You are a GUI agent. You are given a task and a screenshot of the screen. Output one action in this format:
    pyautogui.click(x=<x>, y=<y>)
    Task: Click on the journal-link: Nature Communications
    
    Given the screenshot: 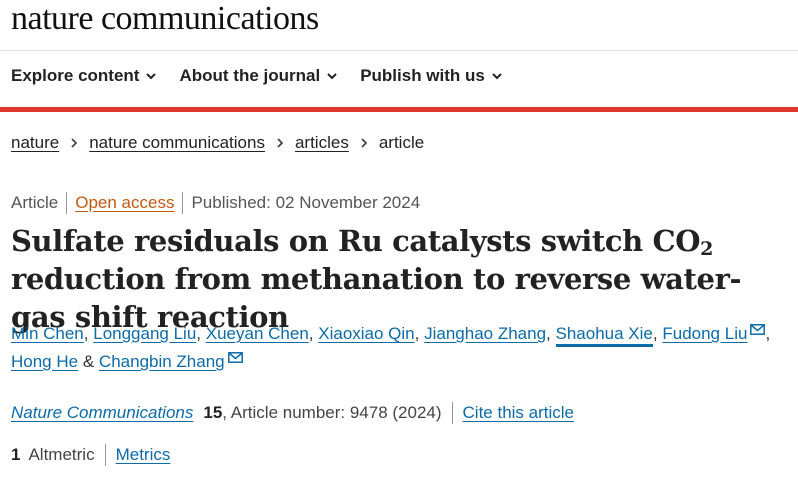 What is the action you would take?
    pyautogui.click(x=102, y=413)
    